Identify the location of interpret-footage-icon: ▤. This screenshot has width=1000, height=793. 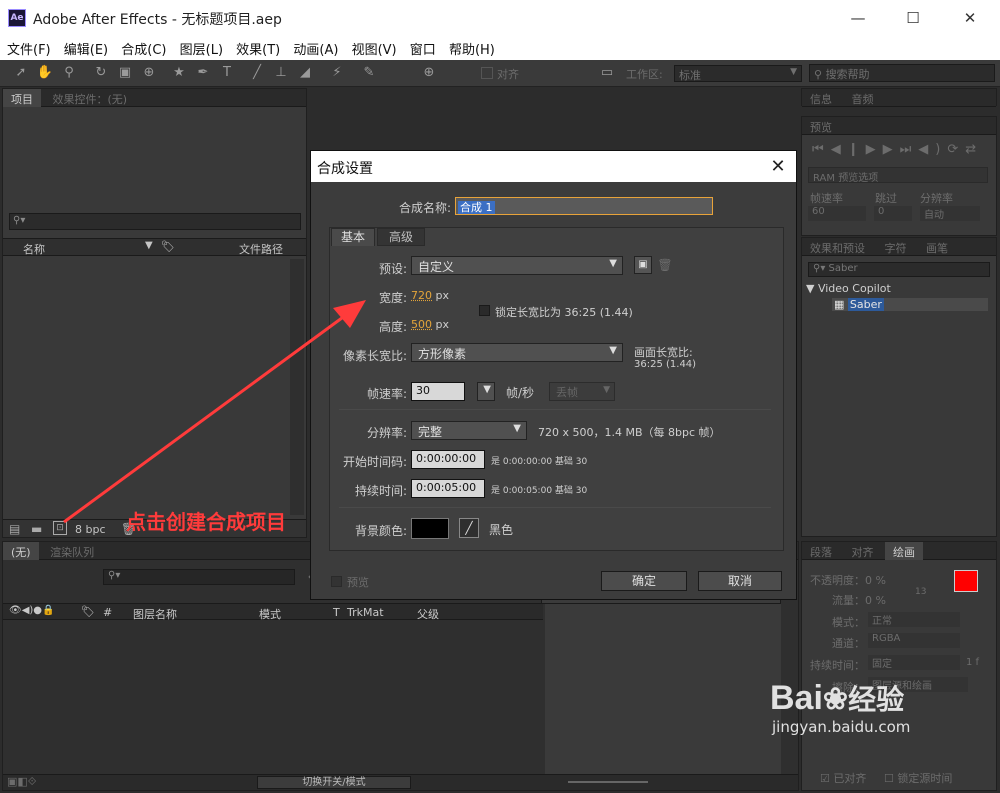
(14, 529).